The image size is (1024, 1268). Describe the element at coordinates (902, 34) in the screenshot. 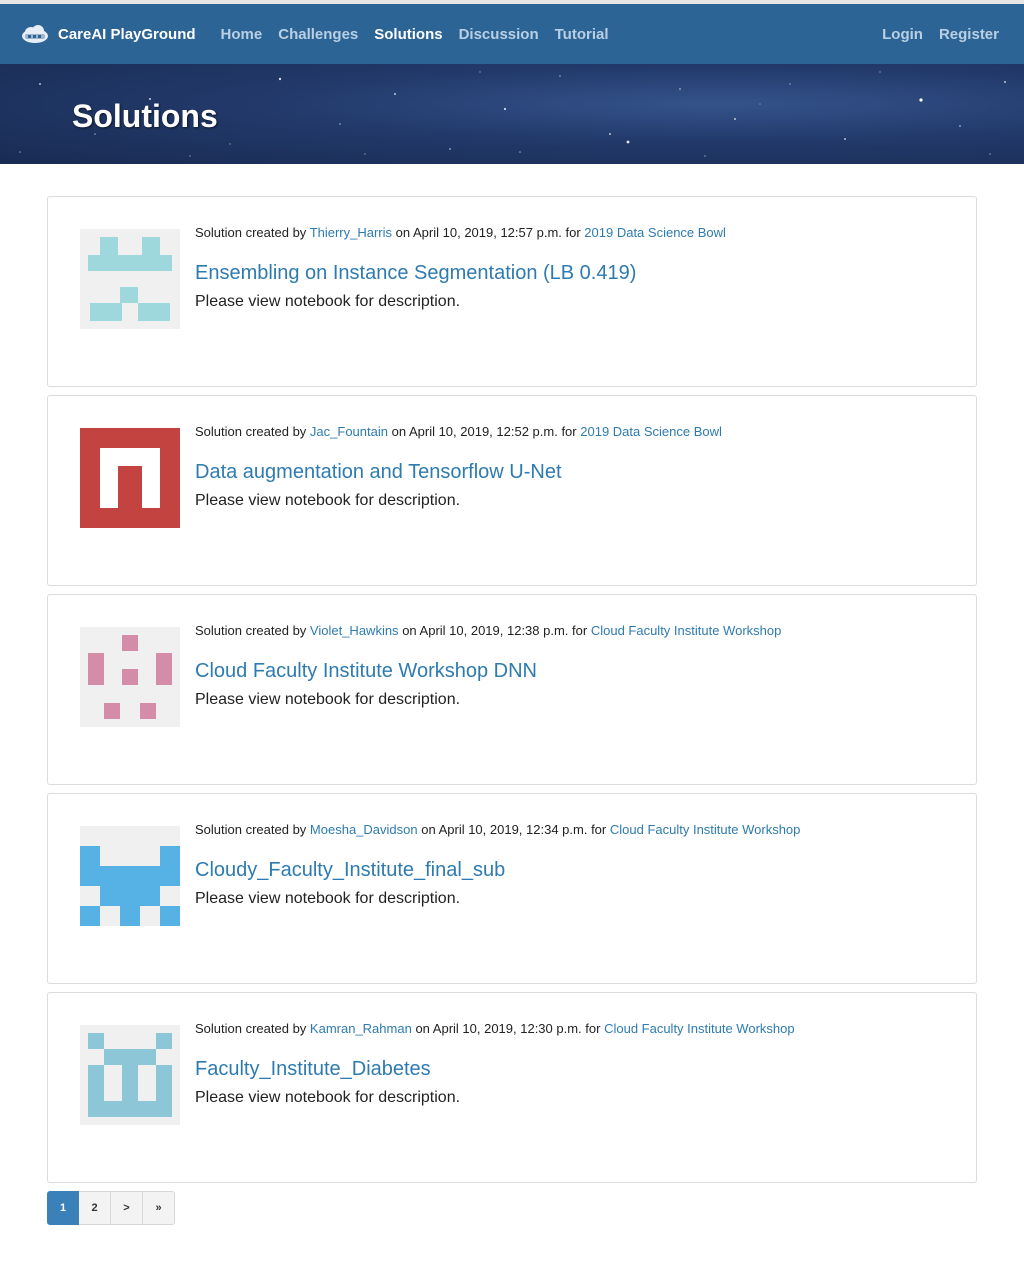

I see `login-link: Login` at that location.